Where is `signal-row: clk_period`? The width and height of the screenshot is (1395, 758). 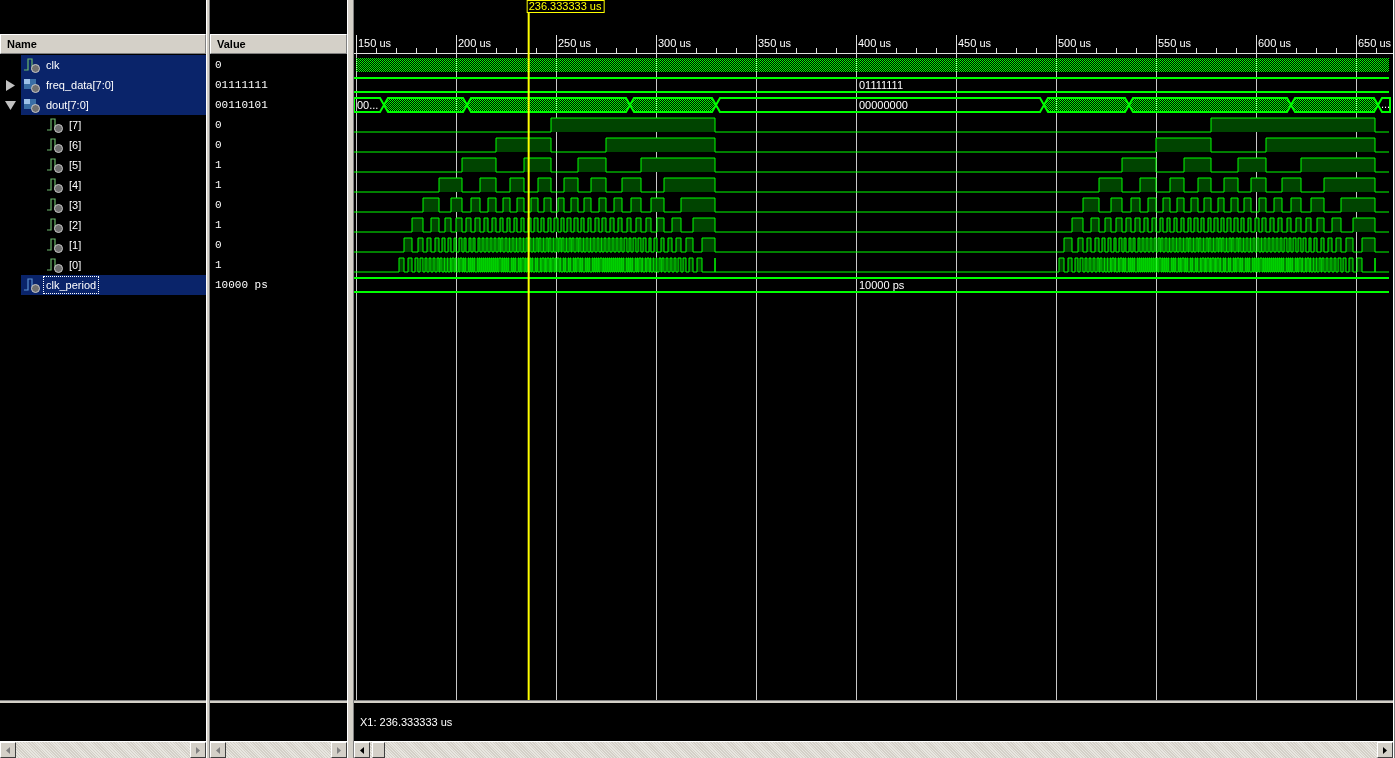 signal-row: clk_period is located at coordinates (113, 285).